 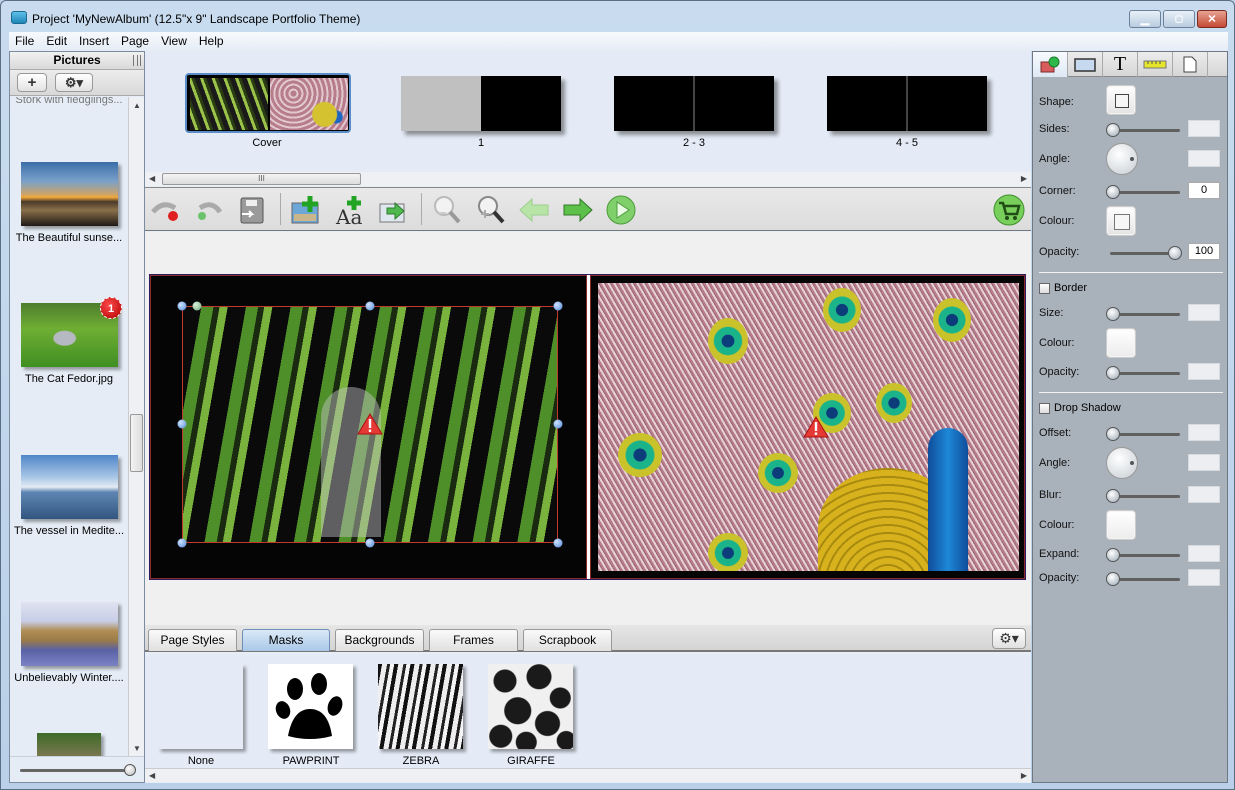 What do you see at coordinates (137, 60) in the screenshot?
I see `panel-grip-handle` at bounding box center [137, 60].